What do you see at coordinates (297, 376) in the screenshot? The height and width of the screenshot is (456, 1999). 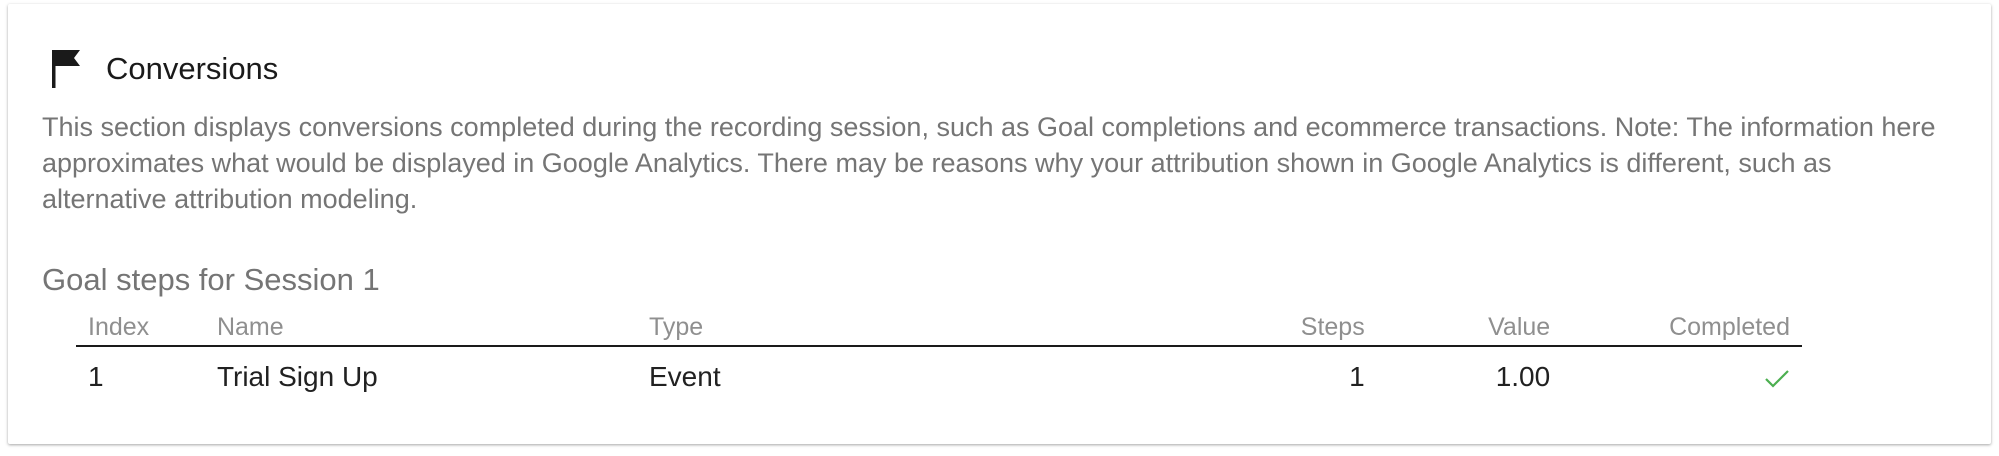 I see `cell-name: Trial Sign Up` at bounding box center [297, 376].